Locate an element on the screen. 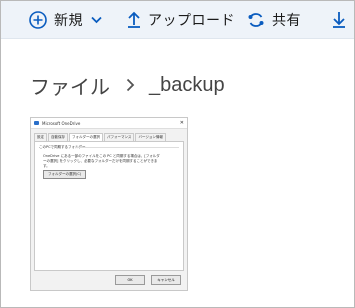 Image resolution: width=355 pixels, height=308 pixels. upload-arrow-icon is located at coordinates (134, 19).